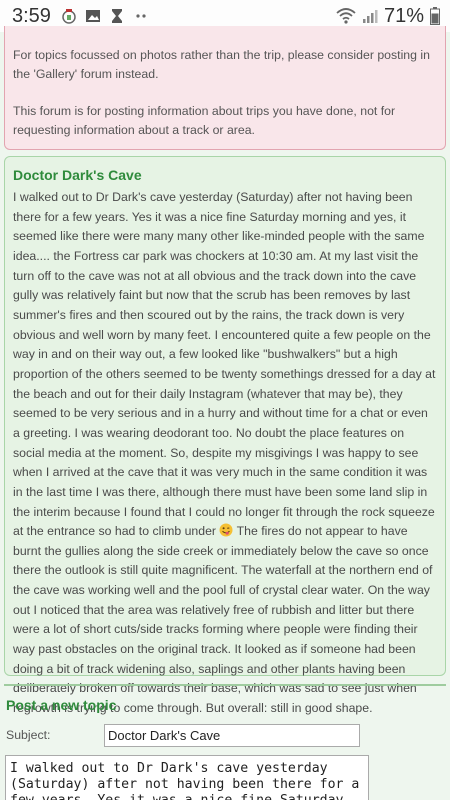 This screenshot has width=450, height=800. Describe the element at coordinates (435, 16) in the screenshot. I see `battery-icon` at that location.